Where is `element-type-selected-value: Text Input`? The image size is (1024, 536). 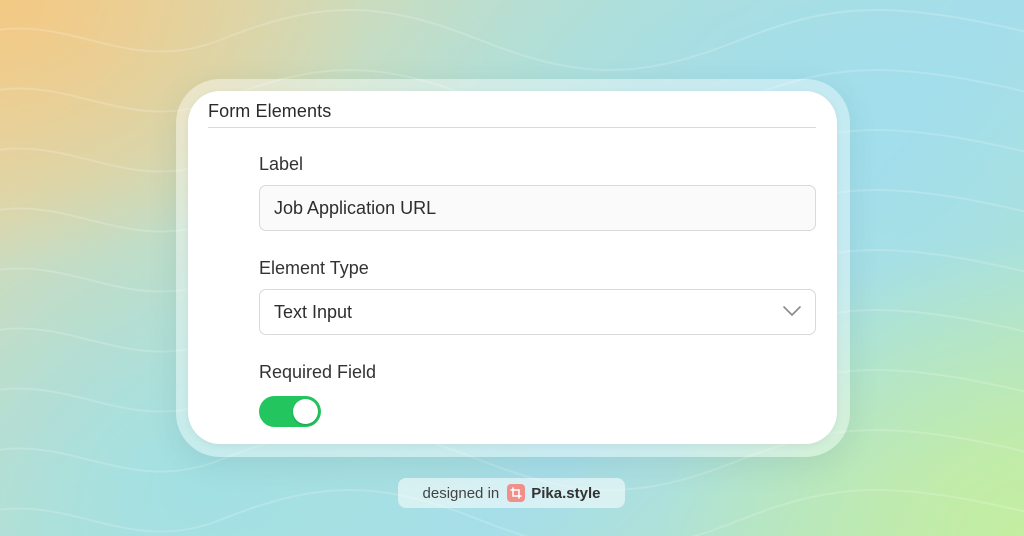
element-type-selected-value: Text Input is located at coordinates (313, 312).